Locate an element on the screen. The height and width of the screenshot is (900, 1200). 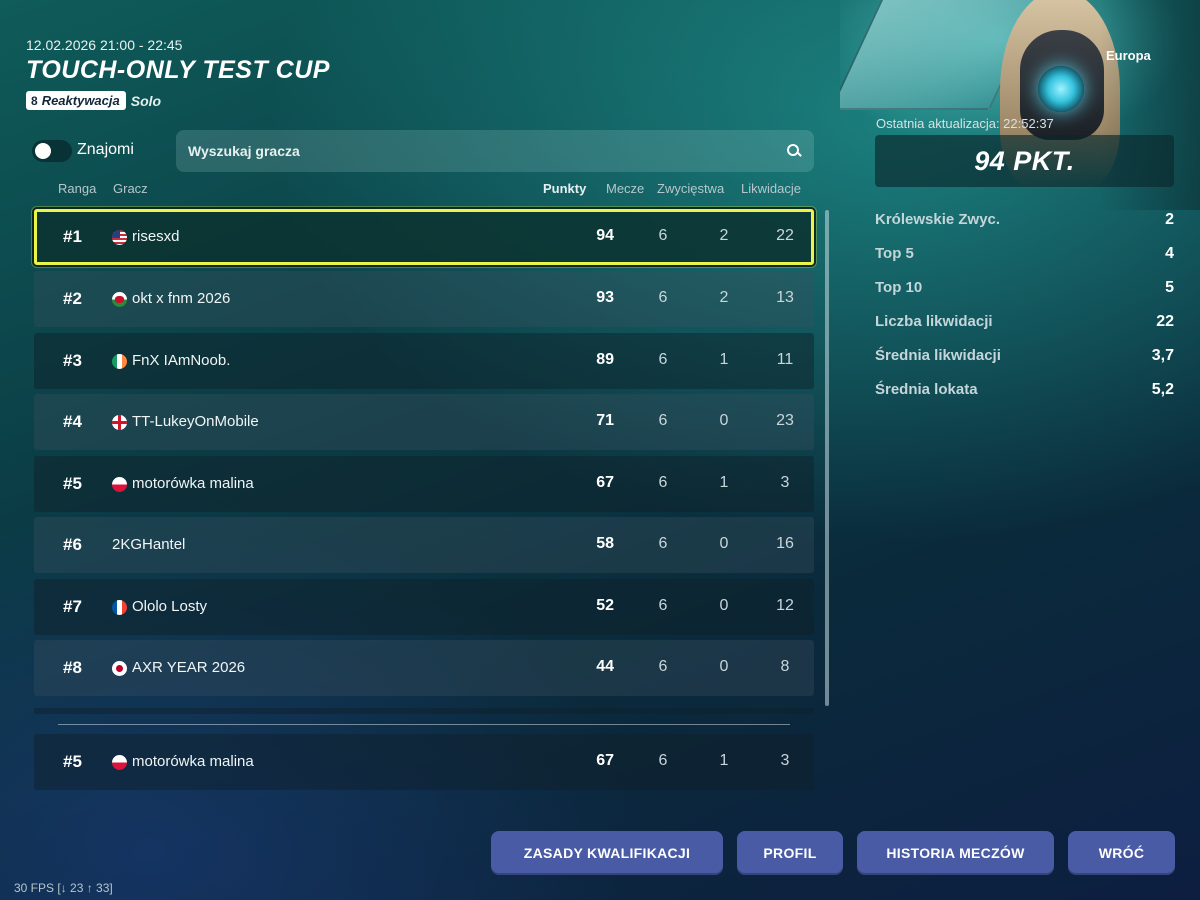
stat-value-eliminations: 22 is located at coordinates (1165, 321).